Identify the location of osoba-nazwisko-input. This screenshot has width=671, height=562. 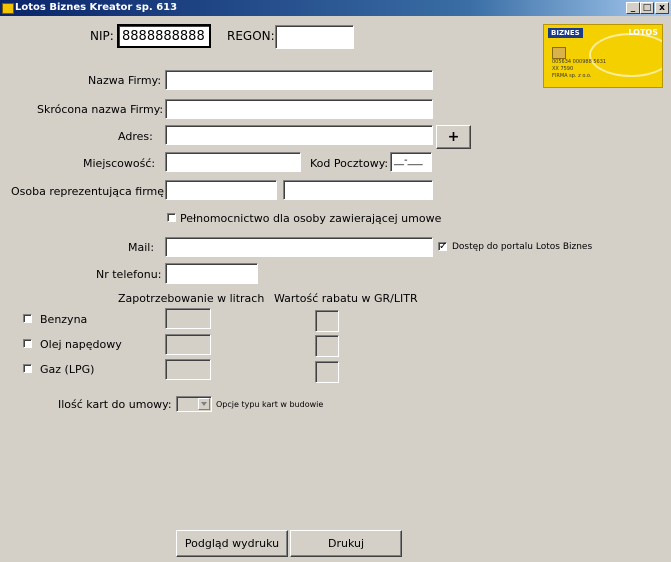
(358, 190).